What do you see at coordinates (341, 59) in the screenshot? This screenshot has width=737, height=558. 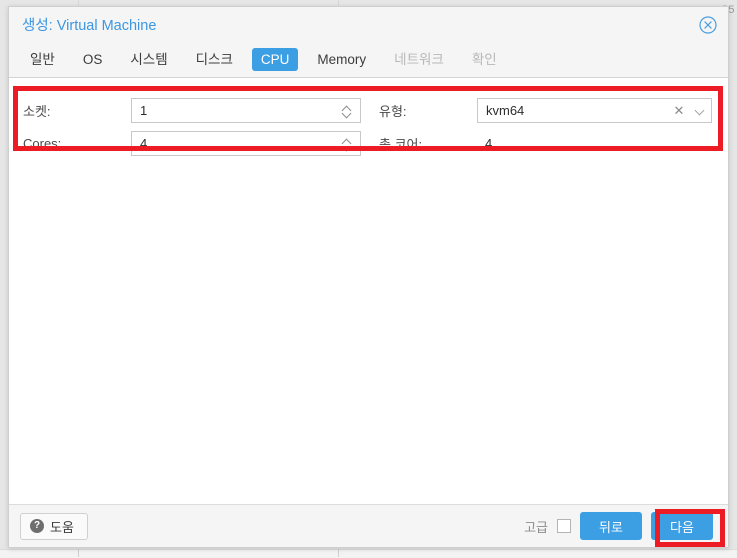 I see `tab-memory: Memory` at bounding box center [341, 59].